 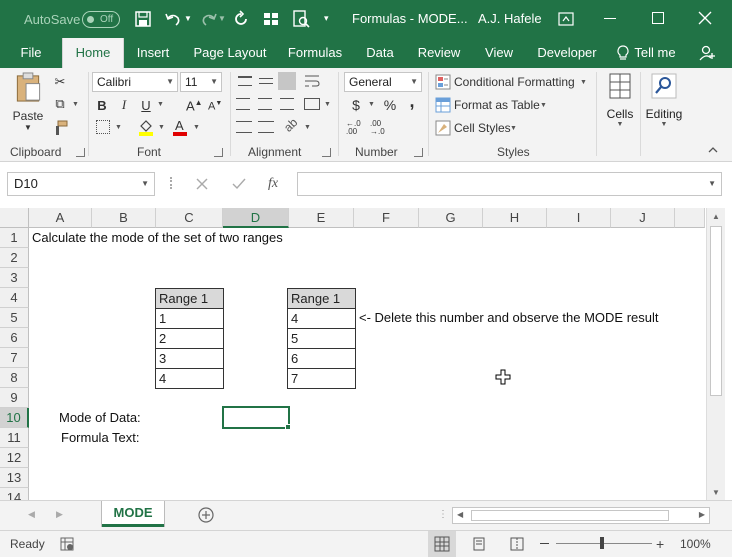 What do you see at coordinates (443, 105) in the screenshot?
I see `format-table-icon` at bounding box center [443, 105].